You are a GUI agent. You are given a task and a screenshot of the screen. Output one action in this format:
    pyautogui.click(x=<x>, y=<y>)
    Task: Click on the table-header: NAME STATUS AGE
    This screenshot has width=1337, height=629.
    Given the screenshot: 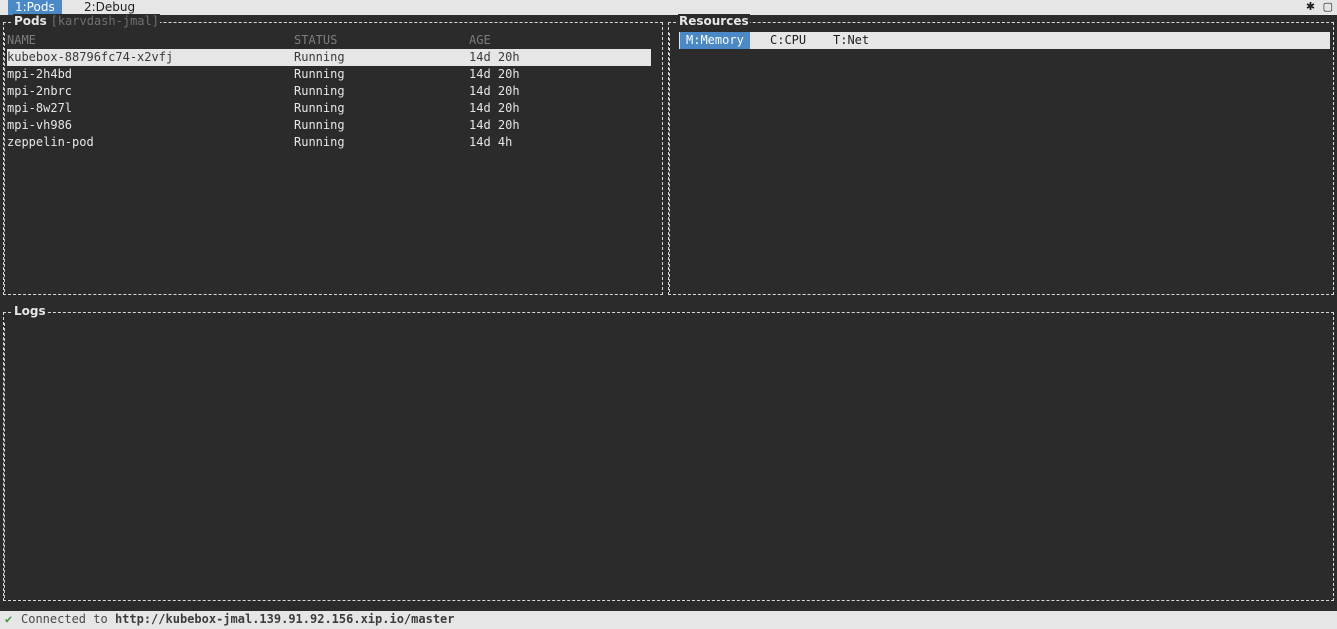 What is the action you would take?
    pyautogui.click(x=329, y=40)
    